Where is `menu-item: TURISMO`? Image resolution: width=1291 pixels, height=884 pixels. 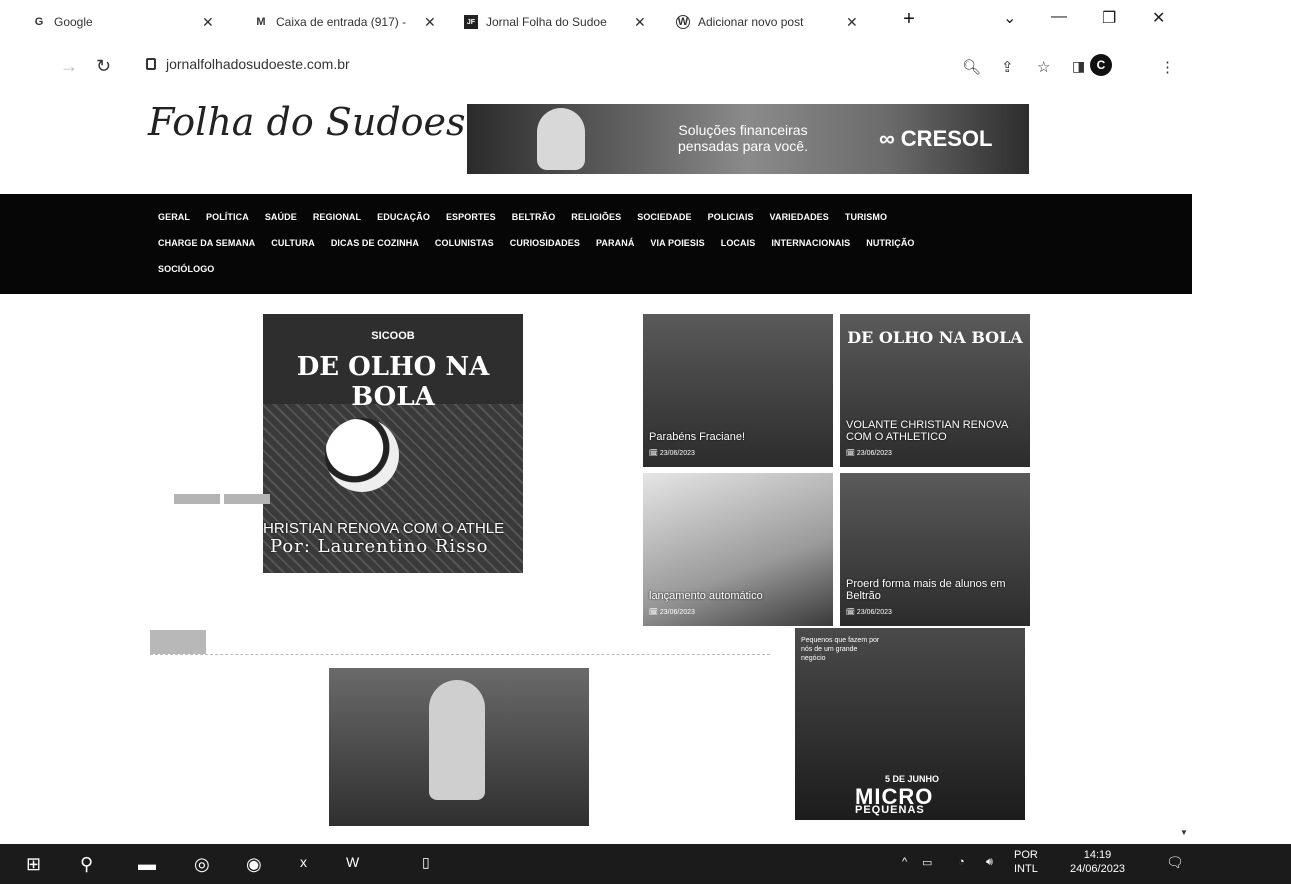
menu-item: TURISMO is located at coordinates (866, 217).